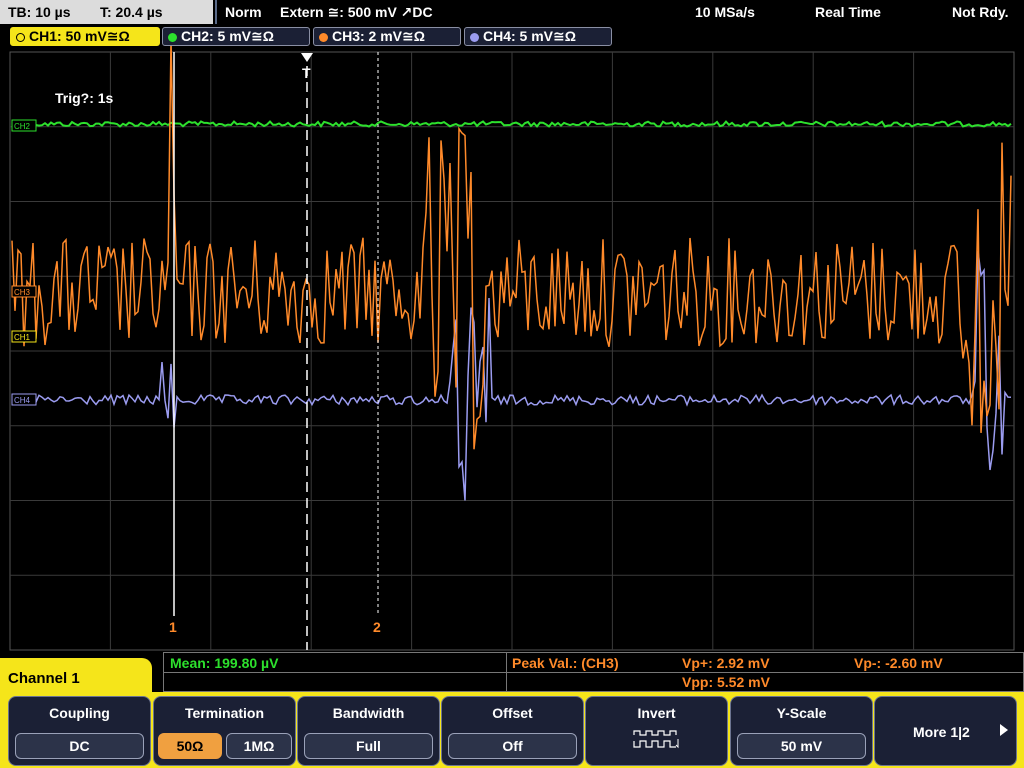 The height and width of the screenshot is (768, 1024). Describe the element at coordinates (79, 713) in the screenshot. I see `coupling-title: Coupling` at that location.